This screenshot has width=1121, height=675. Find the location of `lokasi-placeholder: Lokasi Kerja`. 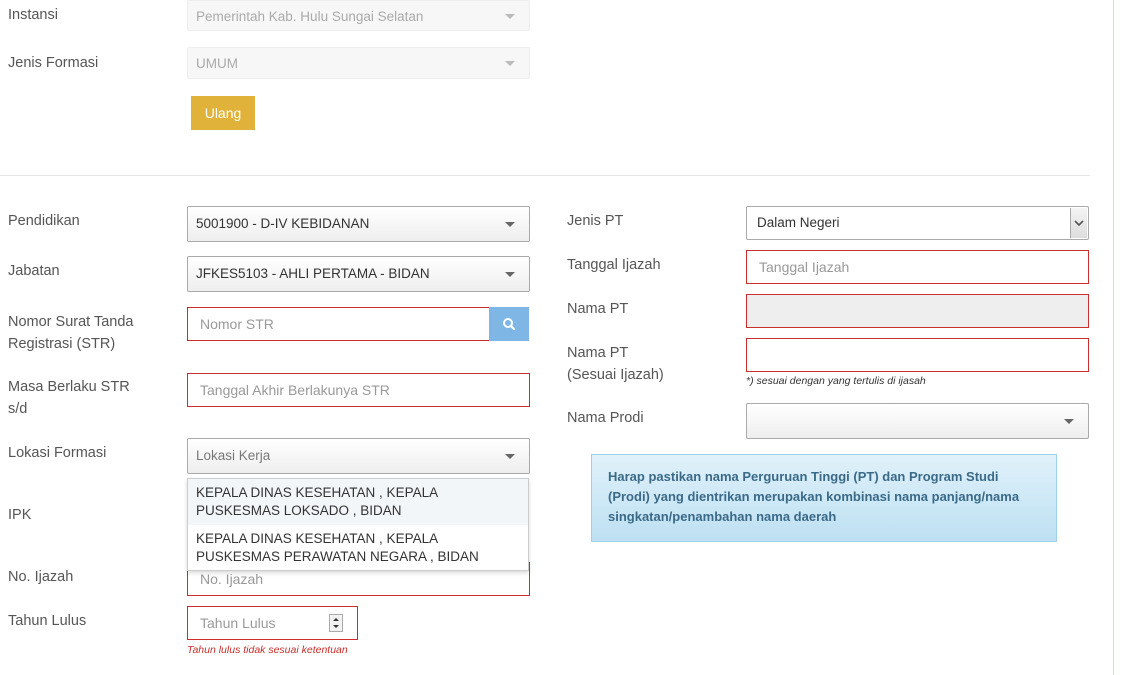

lokasi-placeholder: Lokasi Kerja is located at coordinates (233, 455).